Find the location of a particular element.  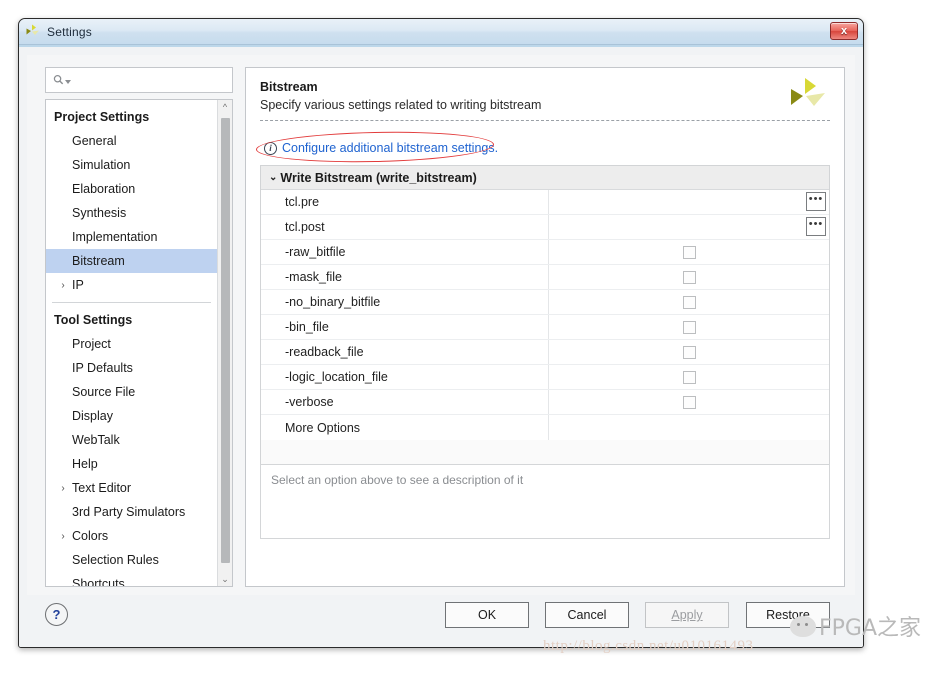

table-row: -no_binary_bitfile is located at coordinates (545, 302).